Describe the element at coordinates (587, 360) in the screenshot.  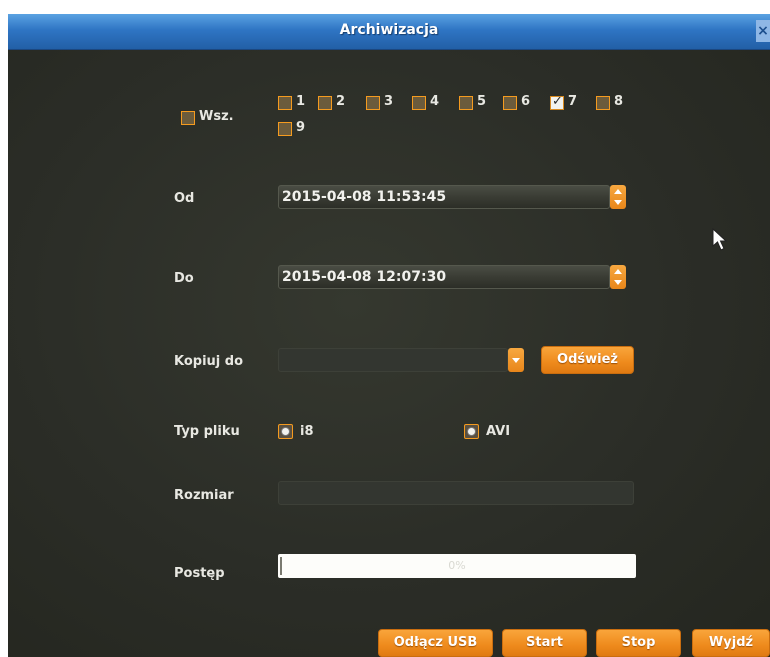
I see `refresh-button: Odśwież` at that location.